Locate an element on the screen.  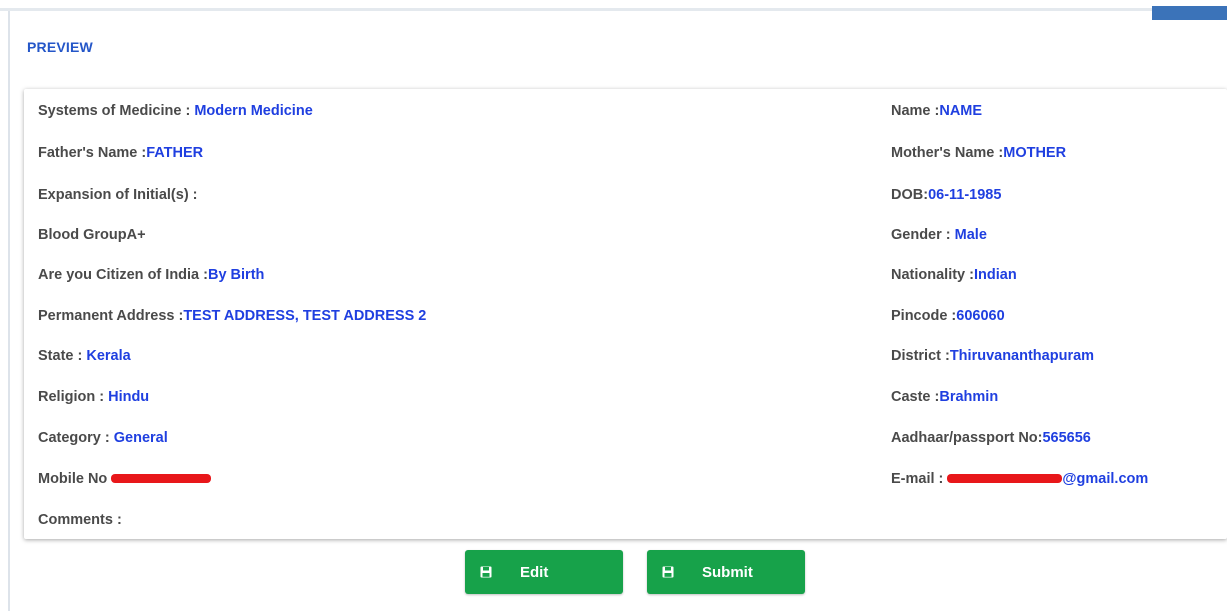
field-label: Expansion of Initial(s) : is located at coordinates (118, 195).